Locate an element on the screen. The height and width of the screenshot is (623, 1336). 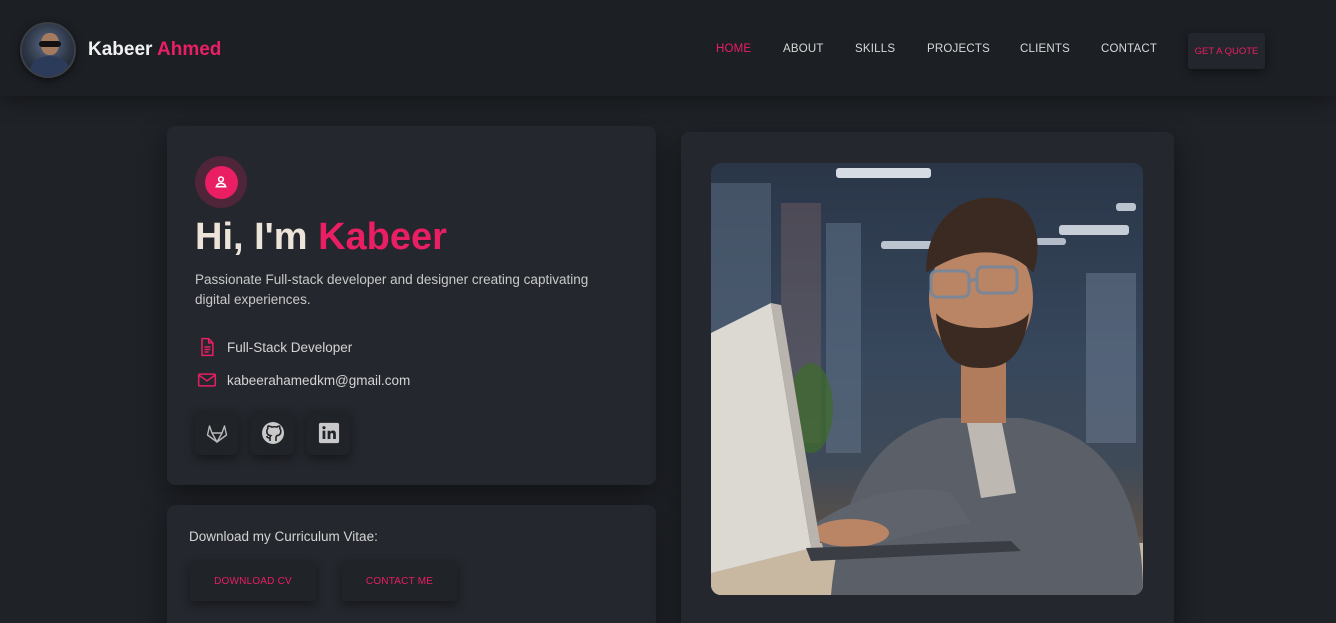
profile-badge is located at coordinates (221, 182).